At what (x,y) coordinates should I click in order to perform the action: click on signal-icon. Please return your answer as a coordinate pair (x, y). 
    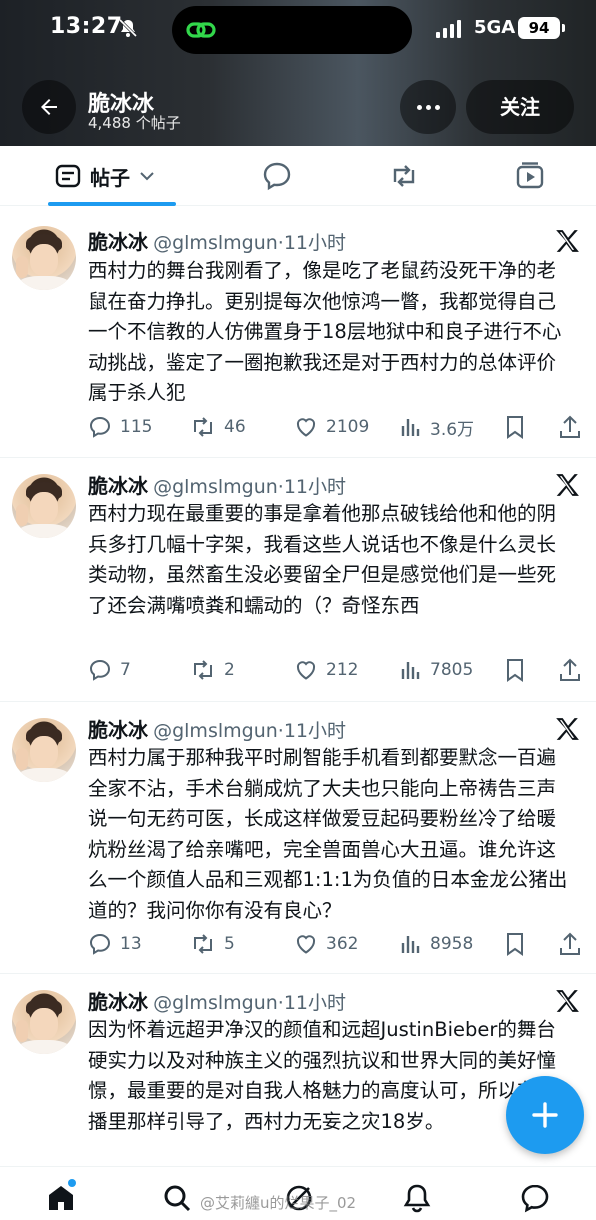
    Looking at the image, I should click on (448, 29).